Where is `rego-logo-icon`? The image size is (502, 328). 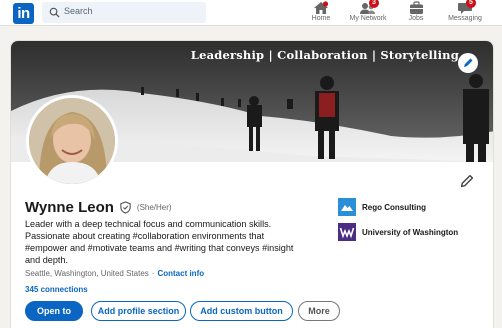 rego-logo-icon is located at coordinates (347, 207).